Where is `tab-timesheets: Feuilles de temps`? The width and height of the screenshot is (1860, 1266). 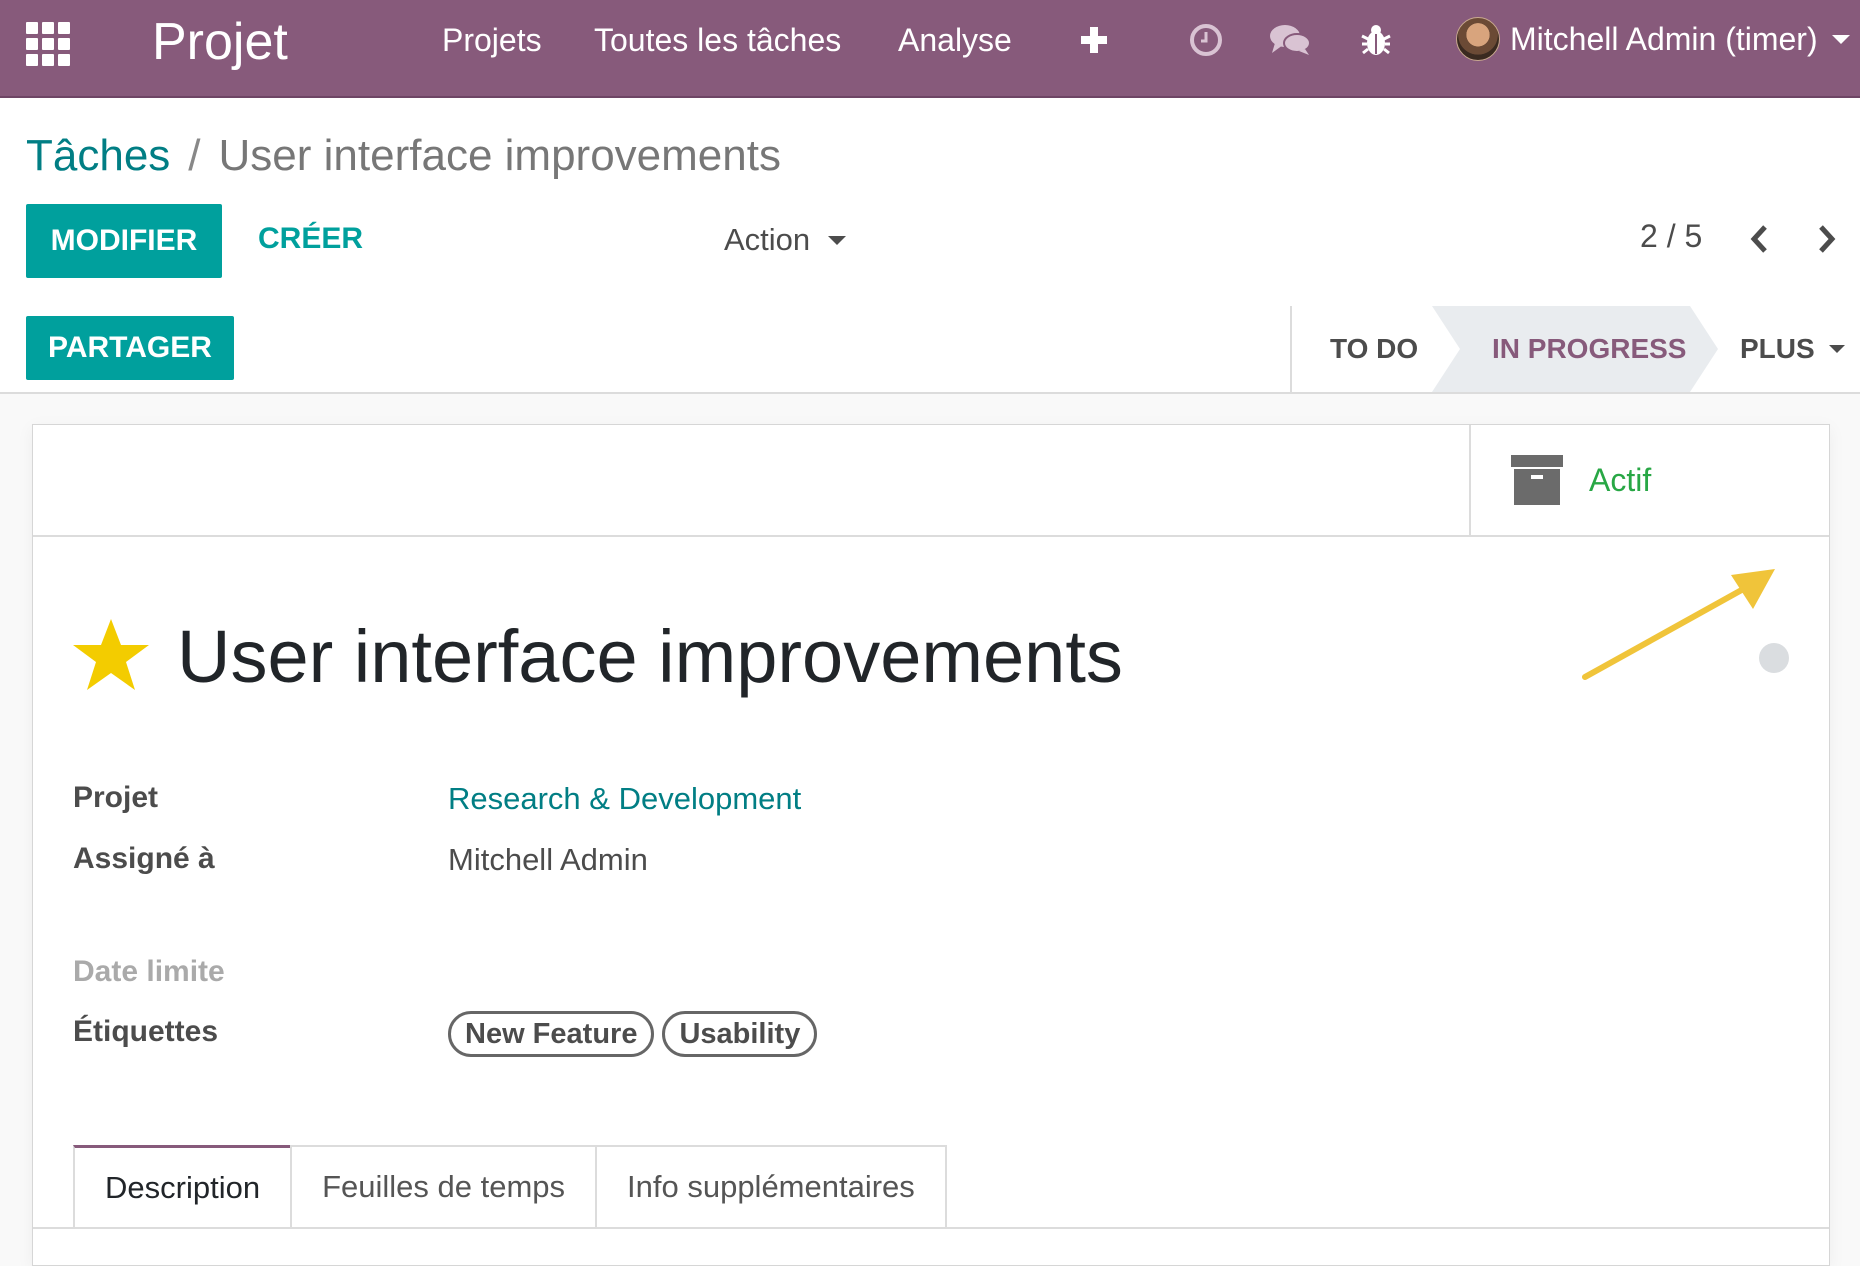
tab-timesheets: Feuilles de temps is located at coordinates (444, 1186).